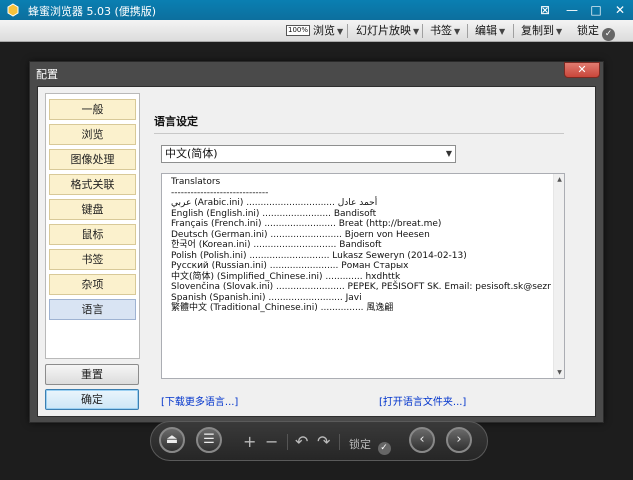  Describe the element at coordinates (572, 10) in the screenshot. I see `minimize-button: —` at that location.